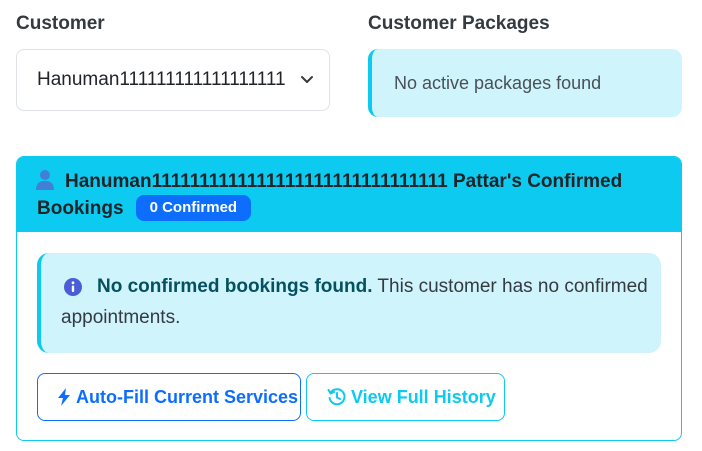 The image size is (702, 451). Describe the element at coordinates (498, 82) in the screenshot. I see `packages-empty-message: No active packages found` at that location.